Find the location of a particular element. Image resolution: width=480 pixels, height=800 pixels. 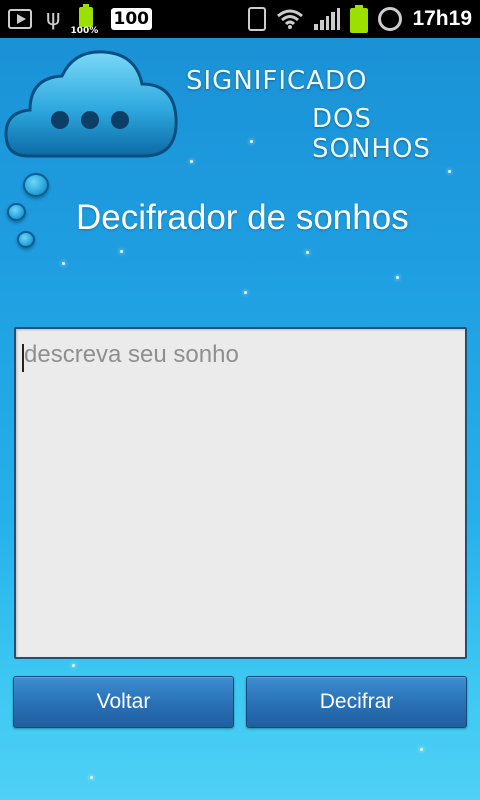

usb-icon: ψ is located at coordinates (53, 18).